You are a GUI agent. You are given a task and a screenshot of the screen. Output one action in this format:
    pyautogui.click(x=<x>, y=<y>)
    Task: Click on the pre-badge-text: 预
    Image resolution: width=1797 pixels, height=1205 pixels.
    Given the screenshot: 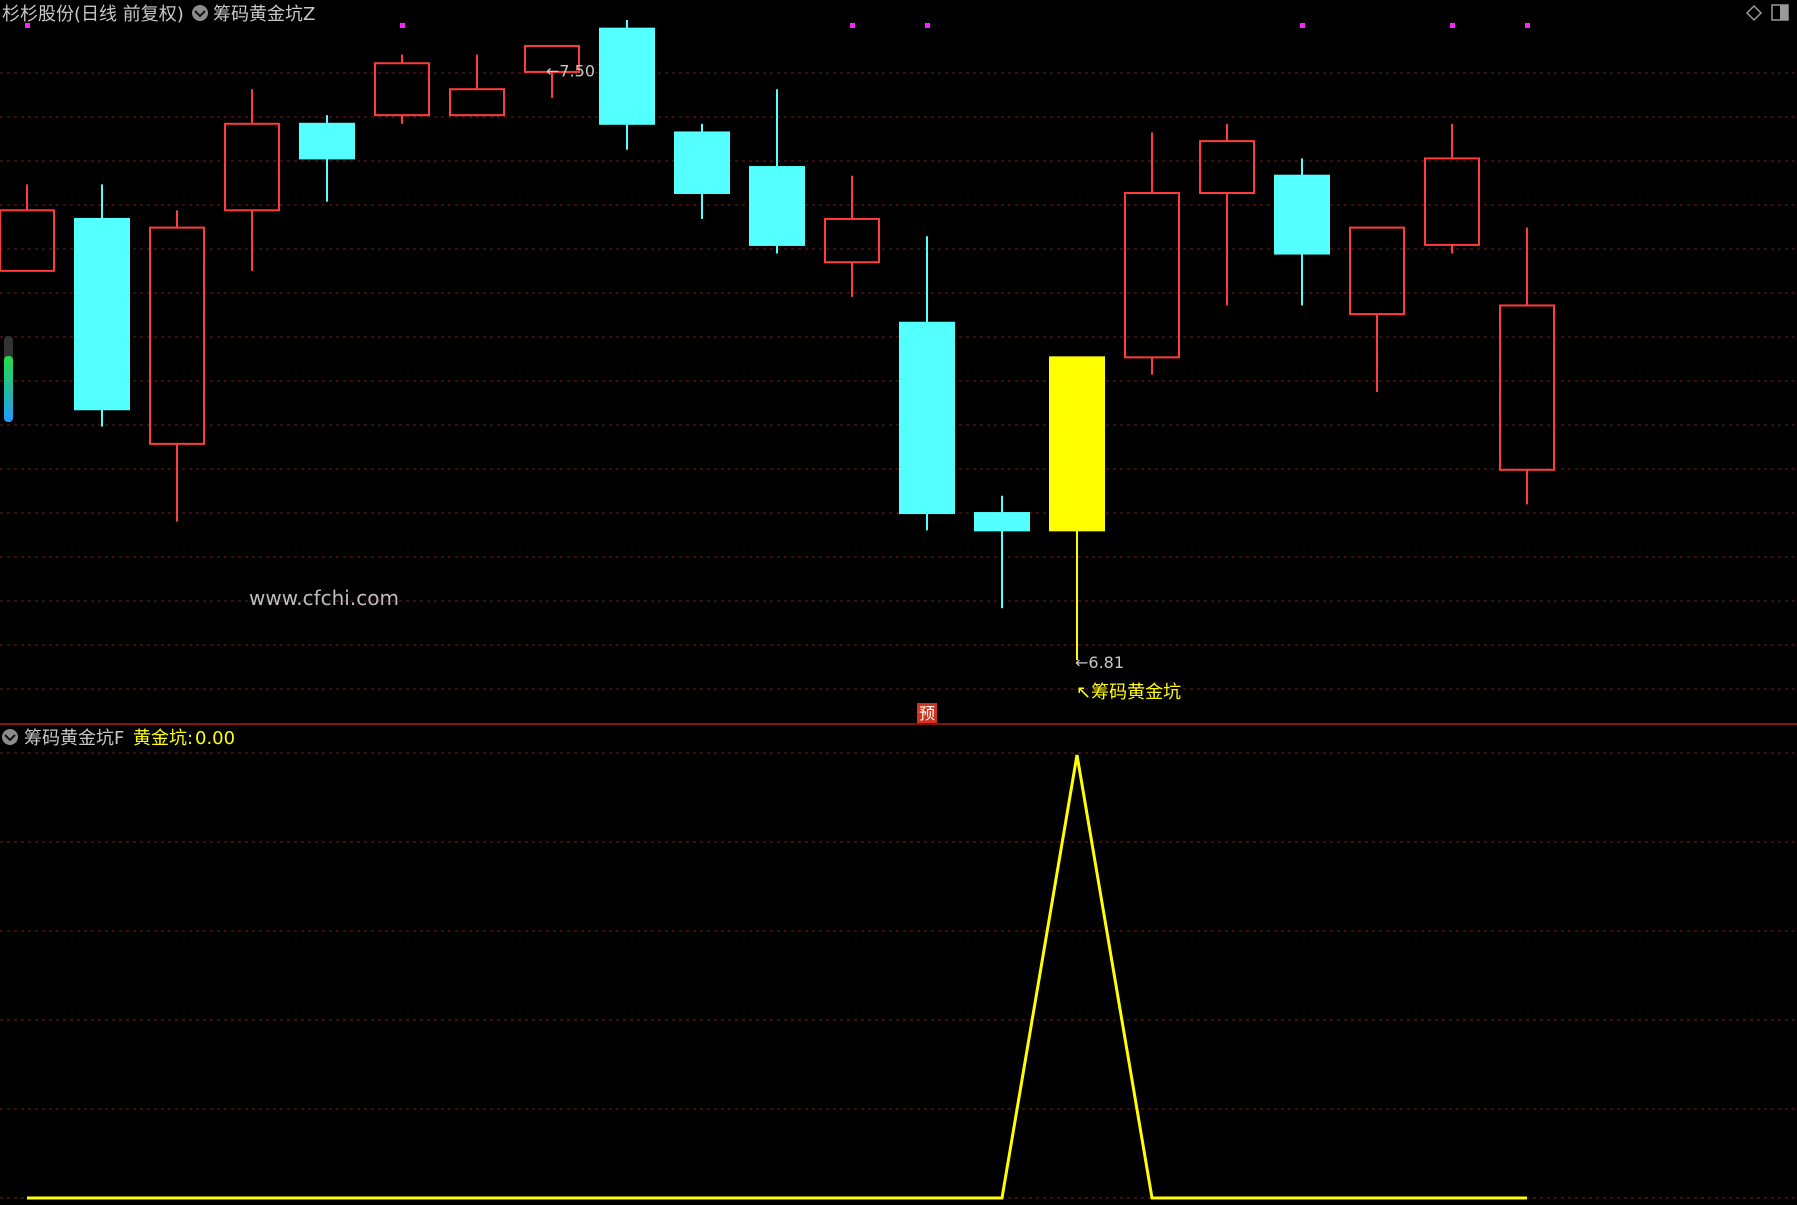 What is the action you would take?
    pyautogui.click(x=927, y=713)
    